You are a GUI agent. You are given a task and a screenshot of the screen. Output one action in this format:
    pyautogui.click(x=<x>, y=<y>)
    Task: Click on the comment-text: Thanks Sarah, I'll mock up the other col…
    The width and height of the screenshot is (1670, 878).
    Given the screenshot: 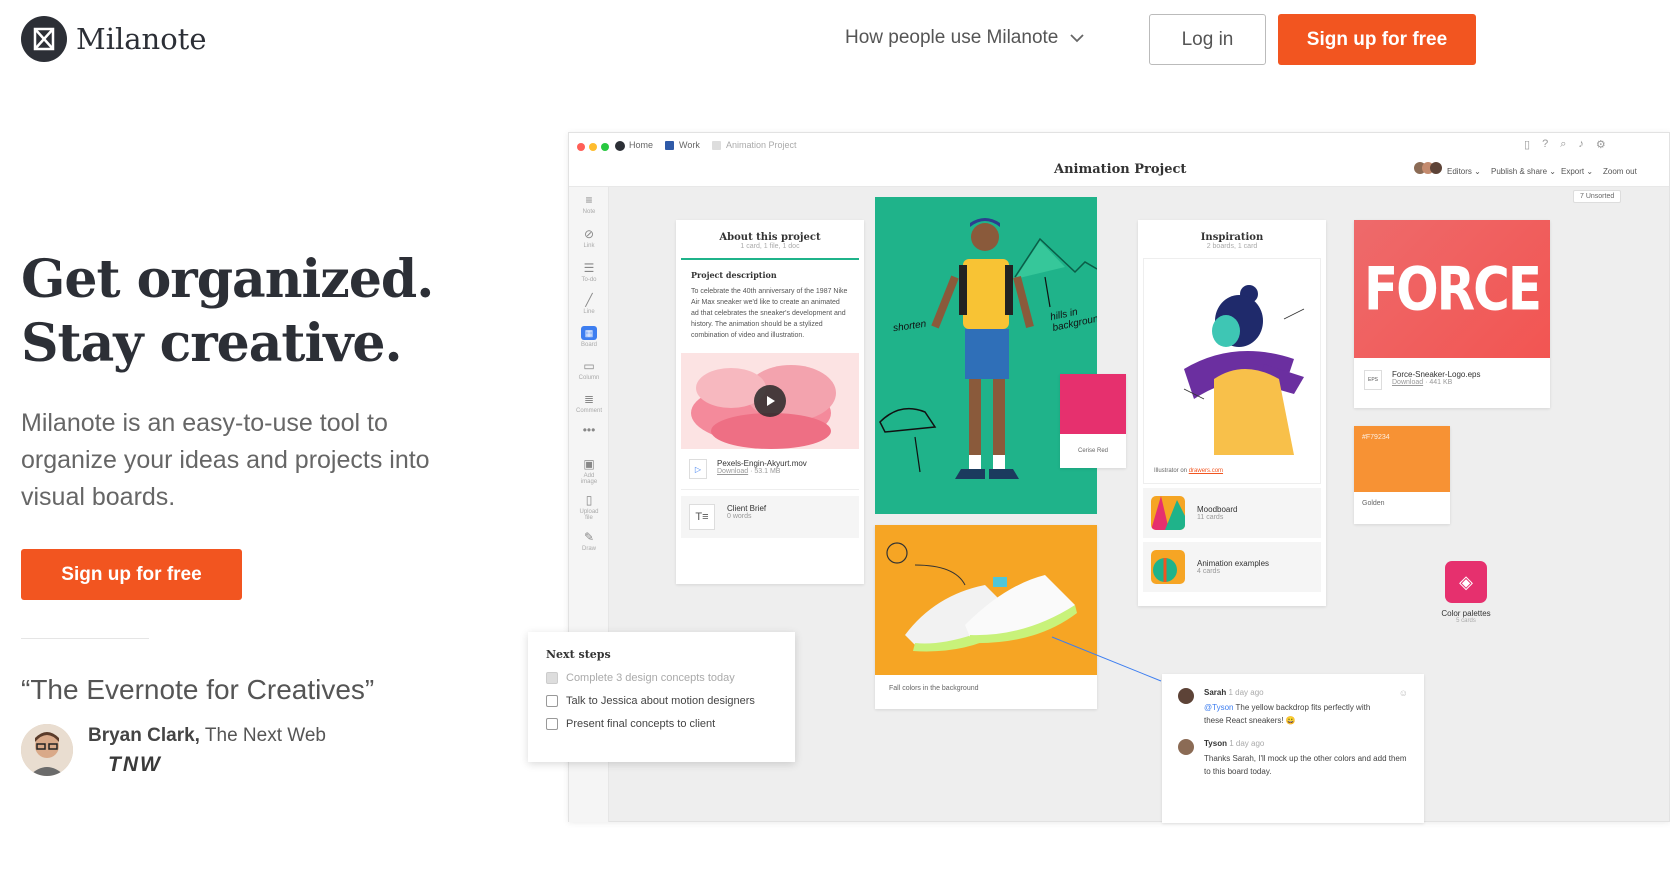 What is the action you would take?
    pyautogui.click(x=1305, y=765)
    